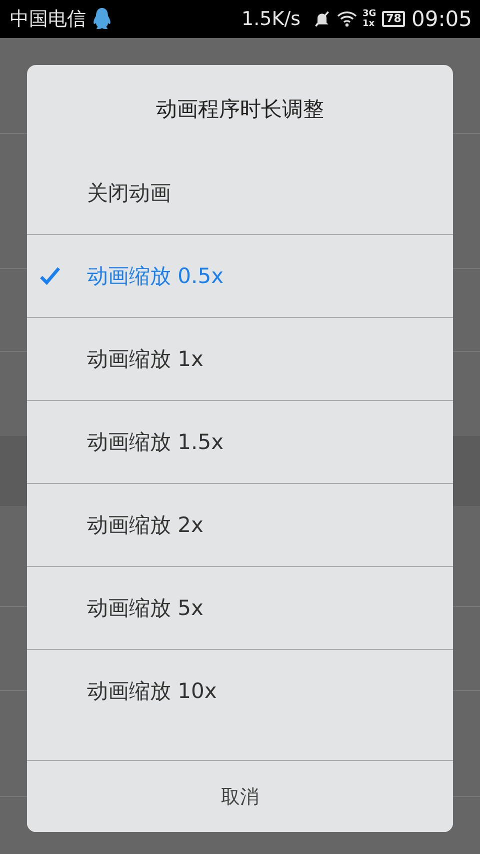 The image size is (480, 854). I want to click on option-item: 动画缩放 1.5x, so click(240, 441).